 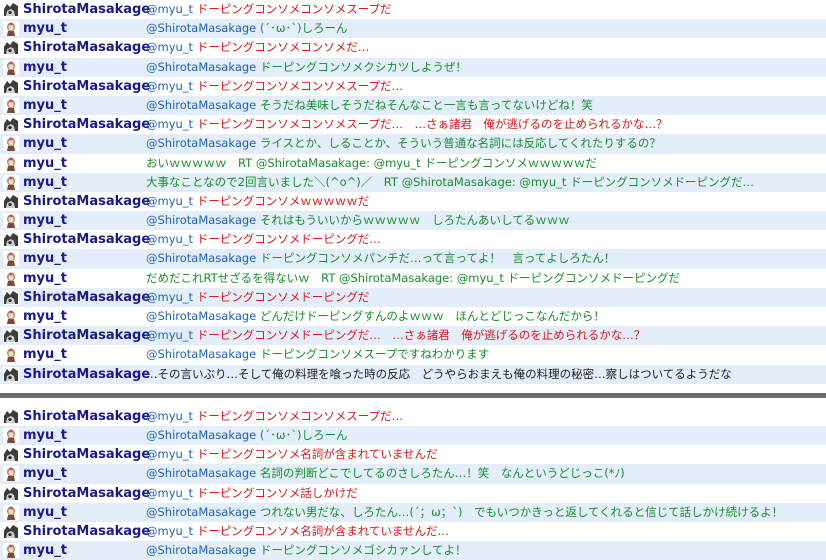 I want to click on tweet-body: (´･ω･`)しろーん, so click(x=302, y=28).